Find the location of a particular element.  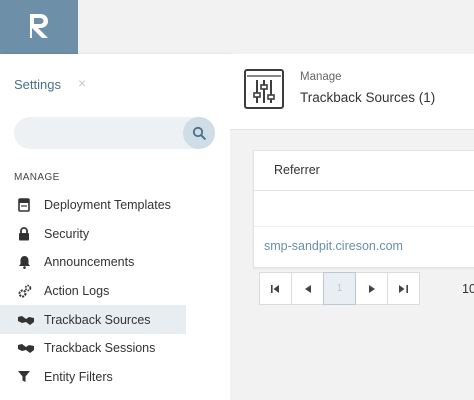

lock-icon is located at coordinates (24, 233).